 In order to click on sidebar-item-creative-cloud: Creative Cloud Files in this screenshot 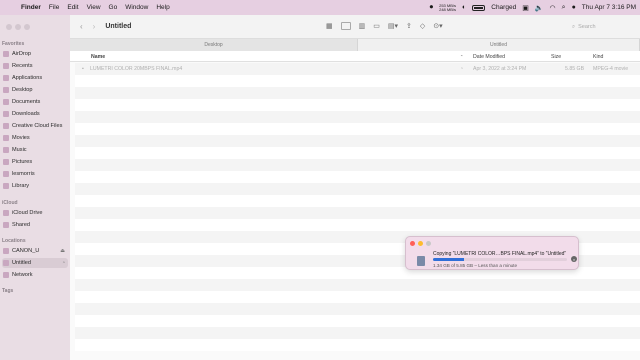, I will do `click(35, 126)`.